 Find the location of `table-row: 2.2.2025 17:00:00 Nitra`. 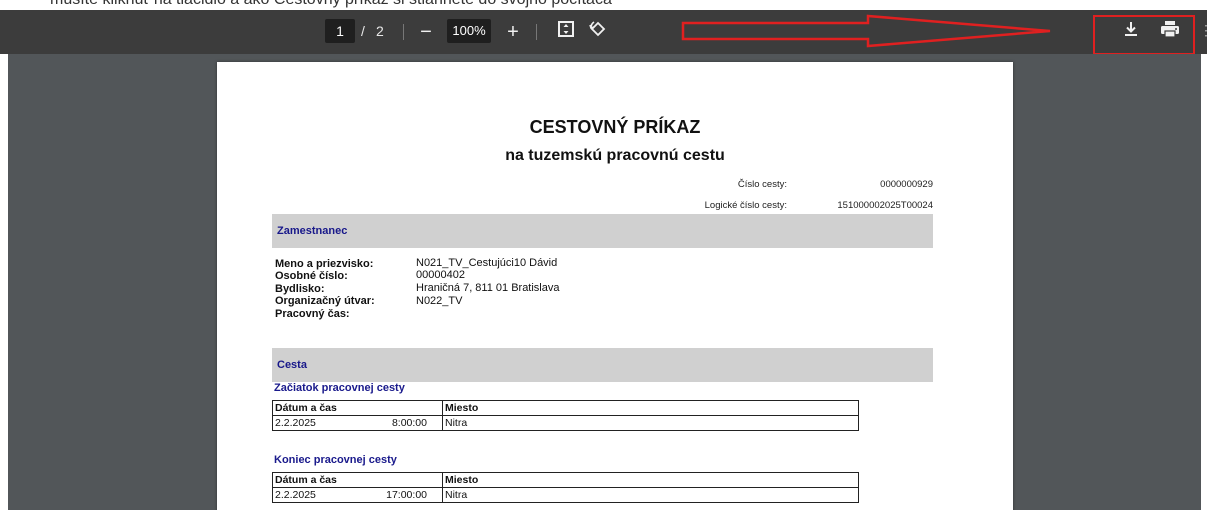

table-row: 2.2.2025 17:00:00 Nitra is located at coordinates (565, 495).